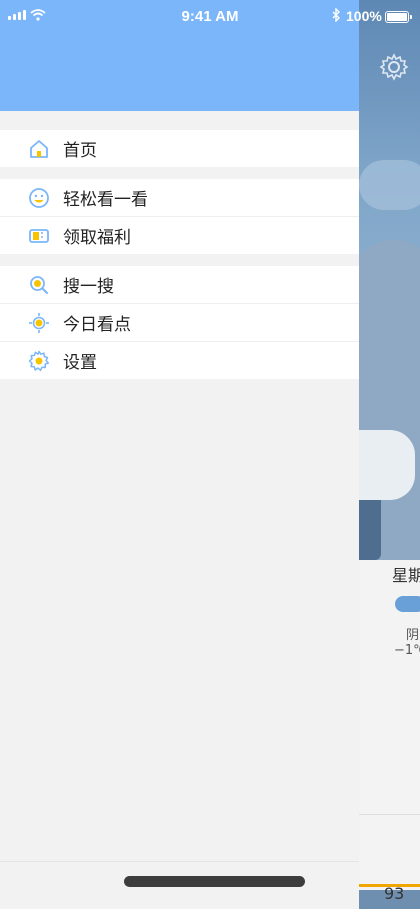 The height and width of the screenshot is (909, 420). Describe the element at coordinates (214, 881) in the screenshot. I see `home-indicator` at that location.